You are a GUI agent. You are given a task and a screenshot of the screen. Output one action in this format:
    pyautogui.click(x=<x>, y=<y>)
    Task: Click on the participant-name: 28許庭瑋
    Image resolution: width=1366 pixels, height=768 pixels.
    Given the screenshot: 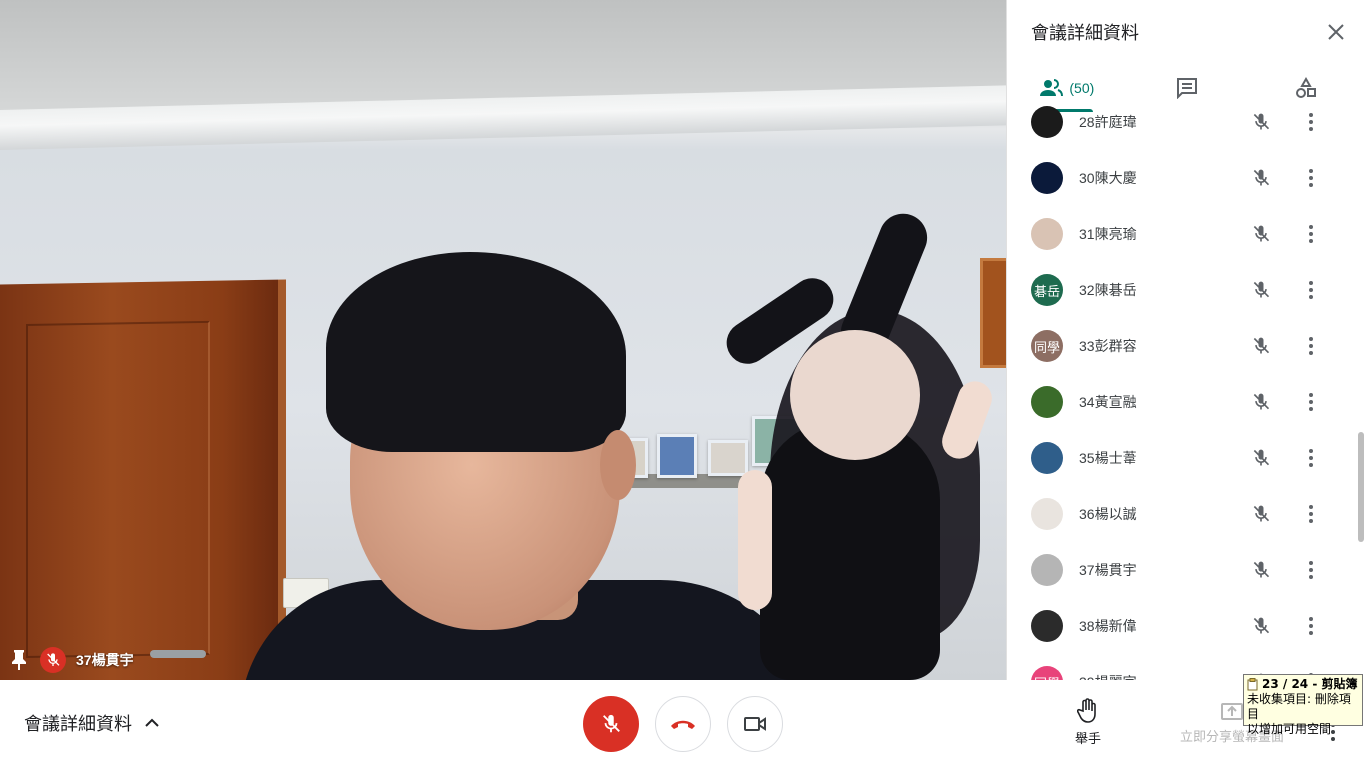 What is the action you would take?
    pyautogui.click(x=1108, y=122)
    